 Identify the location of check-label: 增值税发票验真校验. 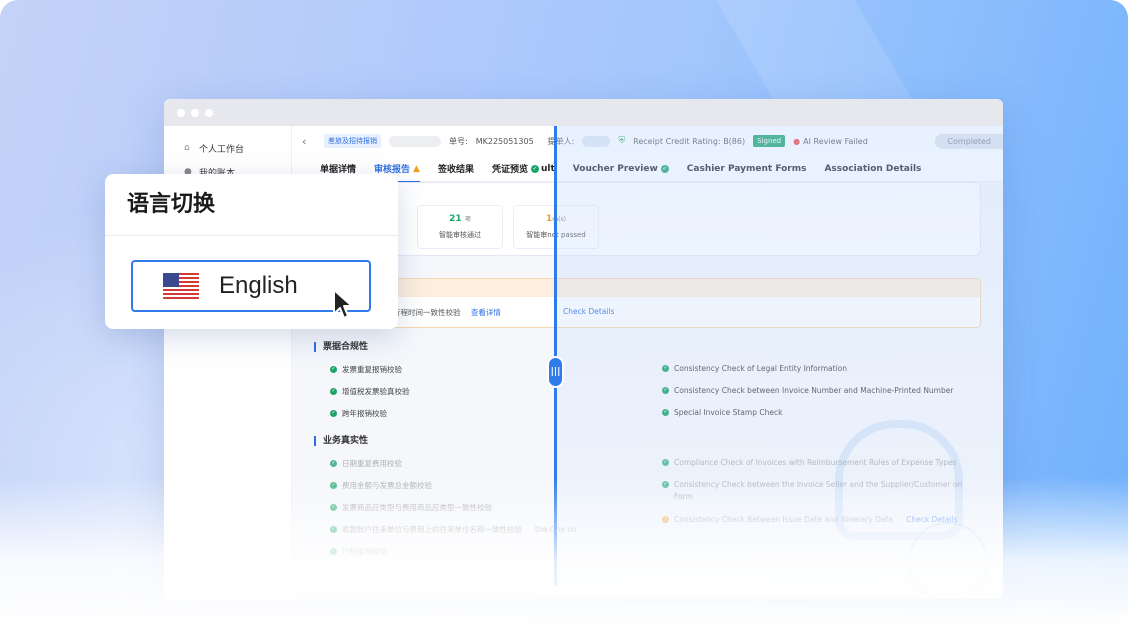
(376, 391).